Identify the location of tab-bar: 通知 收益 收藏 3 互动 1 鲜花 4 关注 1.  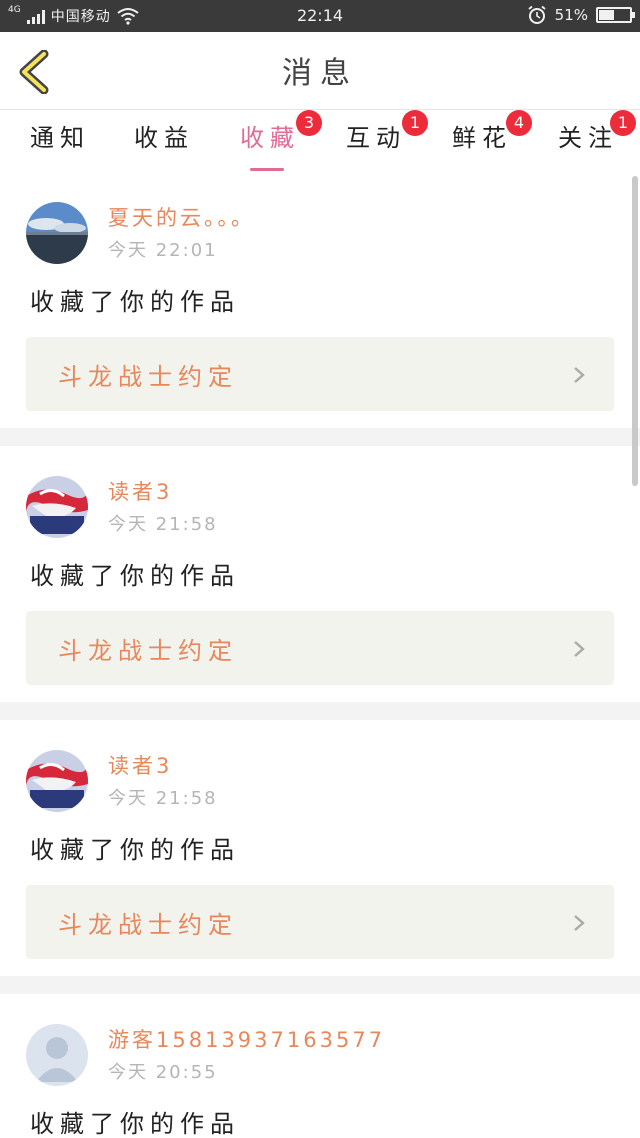
(320, 141).